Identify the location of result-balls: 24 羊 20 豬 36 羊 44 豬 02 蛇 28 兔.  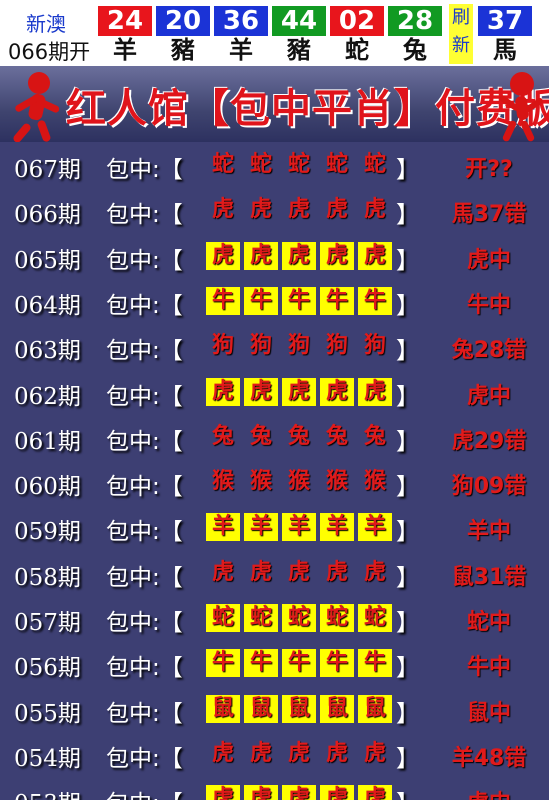
(272, 35).